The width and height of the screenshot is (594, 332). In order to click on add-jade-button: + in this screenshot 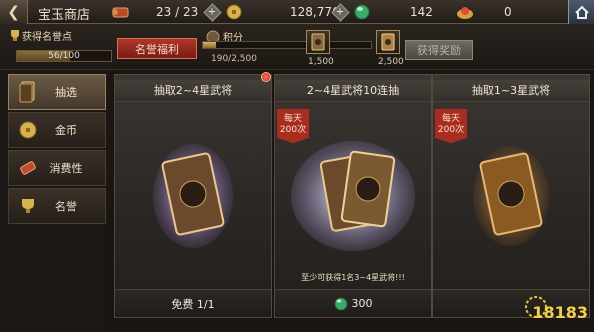, I will do `click(340, 12)`.